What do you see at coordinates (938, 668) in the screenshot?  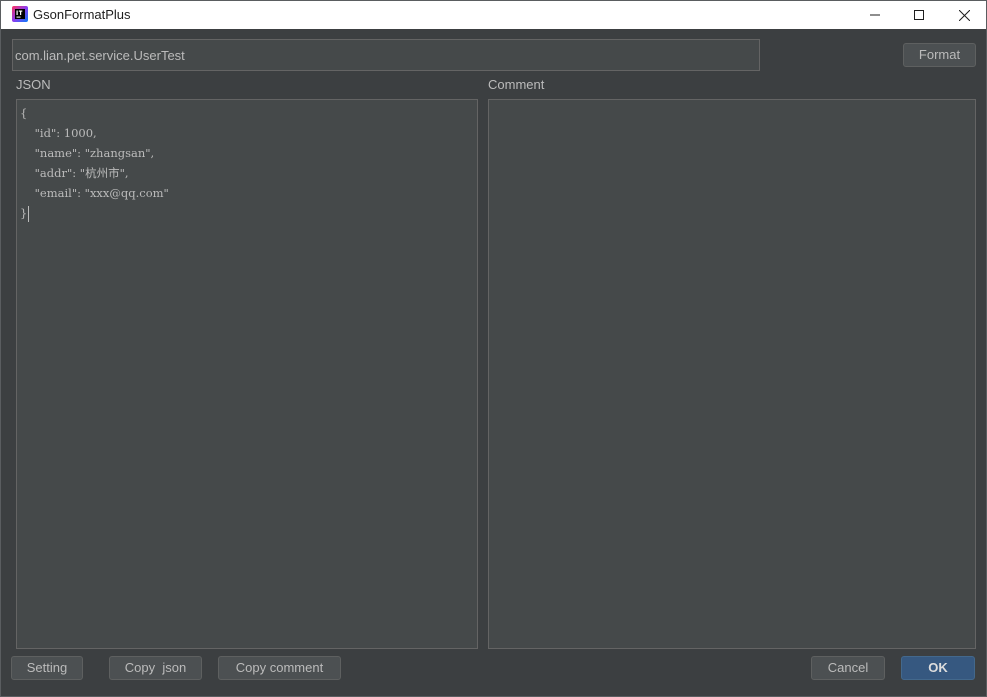 I see `ok-button: OK` at bounding box center [938, 668].